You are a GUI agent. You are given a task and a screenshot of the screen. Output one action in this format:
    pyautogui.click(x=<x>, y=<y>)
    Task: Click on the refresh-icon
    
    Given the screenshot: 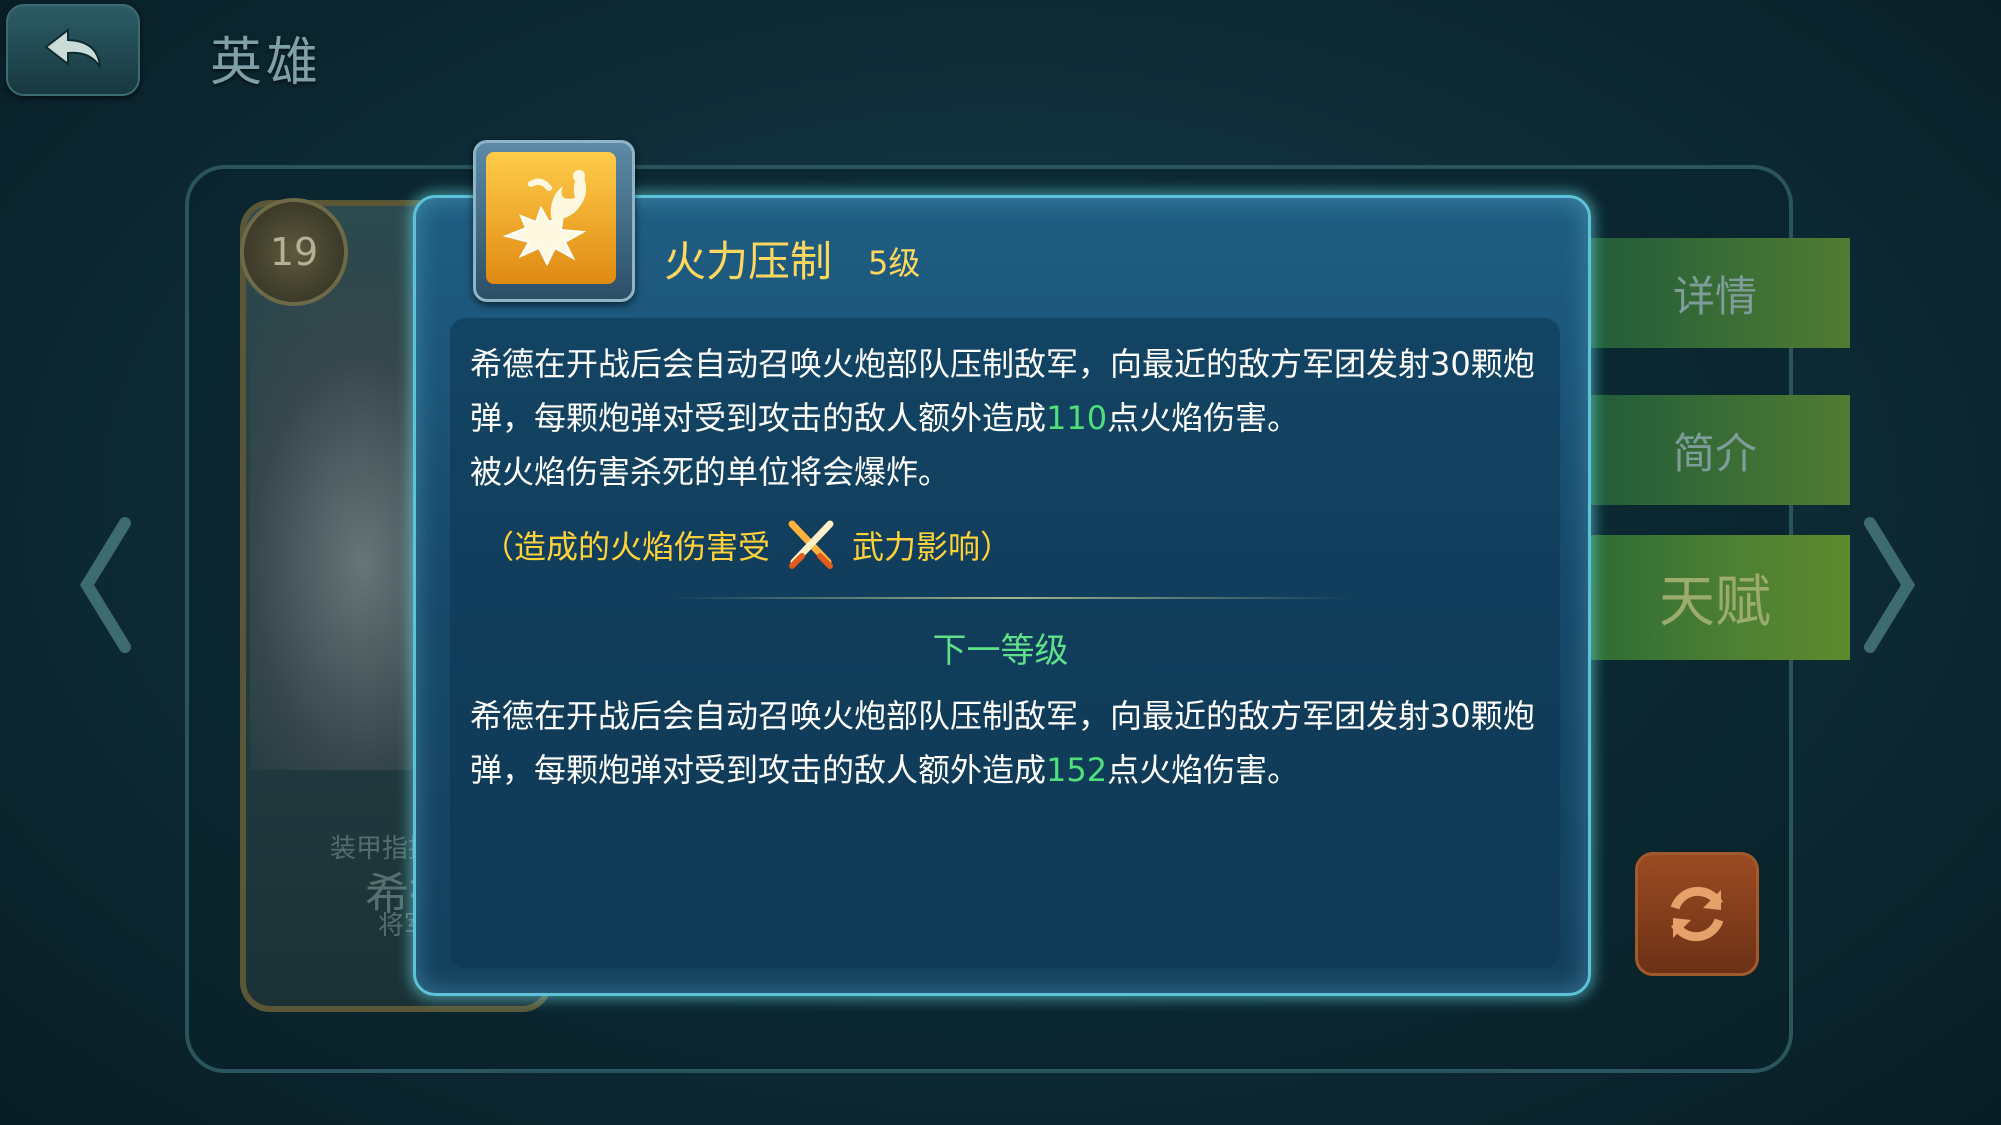 What is the action you would take?
    pyautogui.click(x=1697, y=914)
    